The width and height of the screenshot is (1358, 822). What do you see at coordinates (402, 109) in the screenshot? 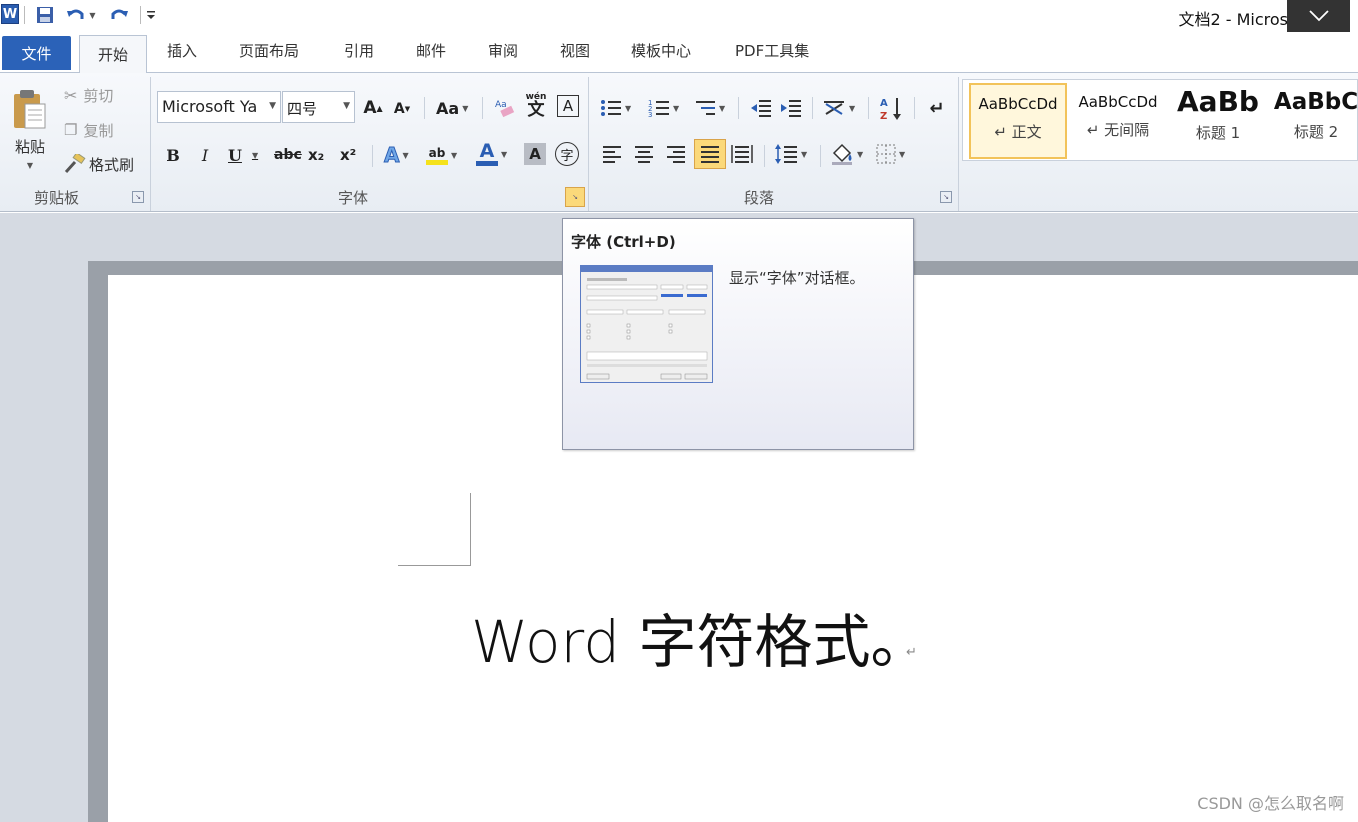
I see `shrink-font-button: A ▼` at bounding box center [402, 109].